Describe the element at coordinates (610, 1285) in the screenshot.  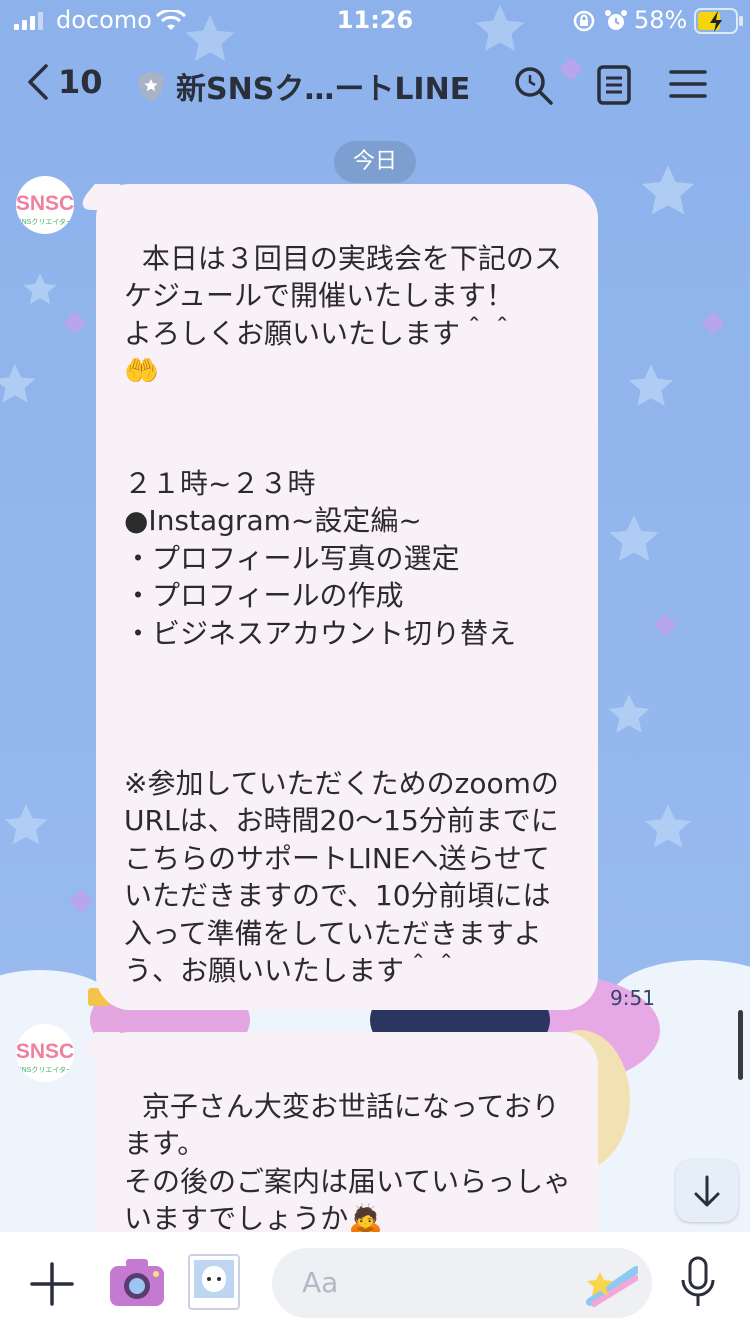
I see `sticker-icon` at that location.